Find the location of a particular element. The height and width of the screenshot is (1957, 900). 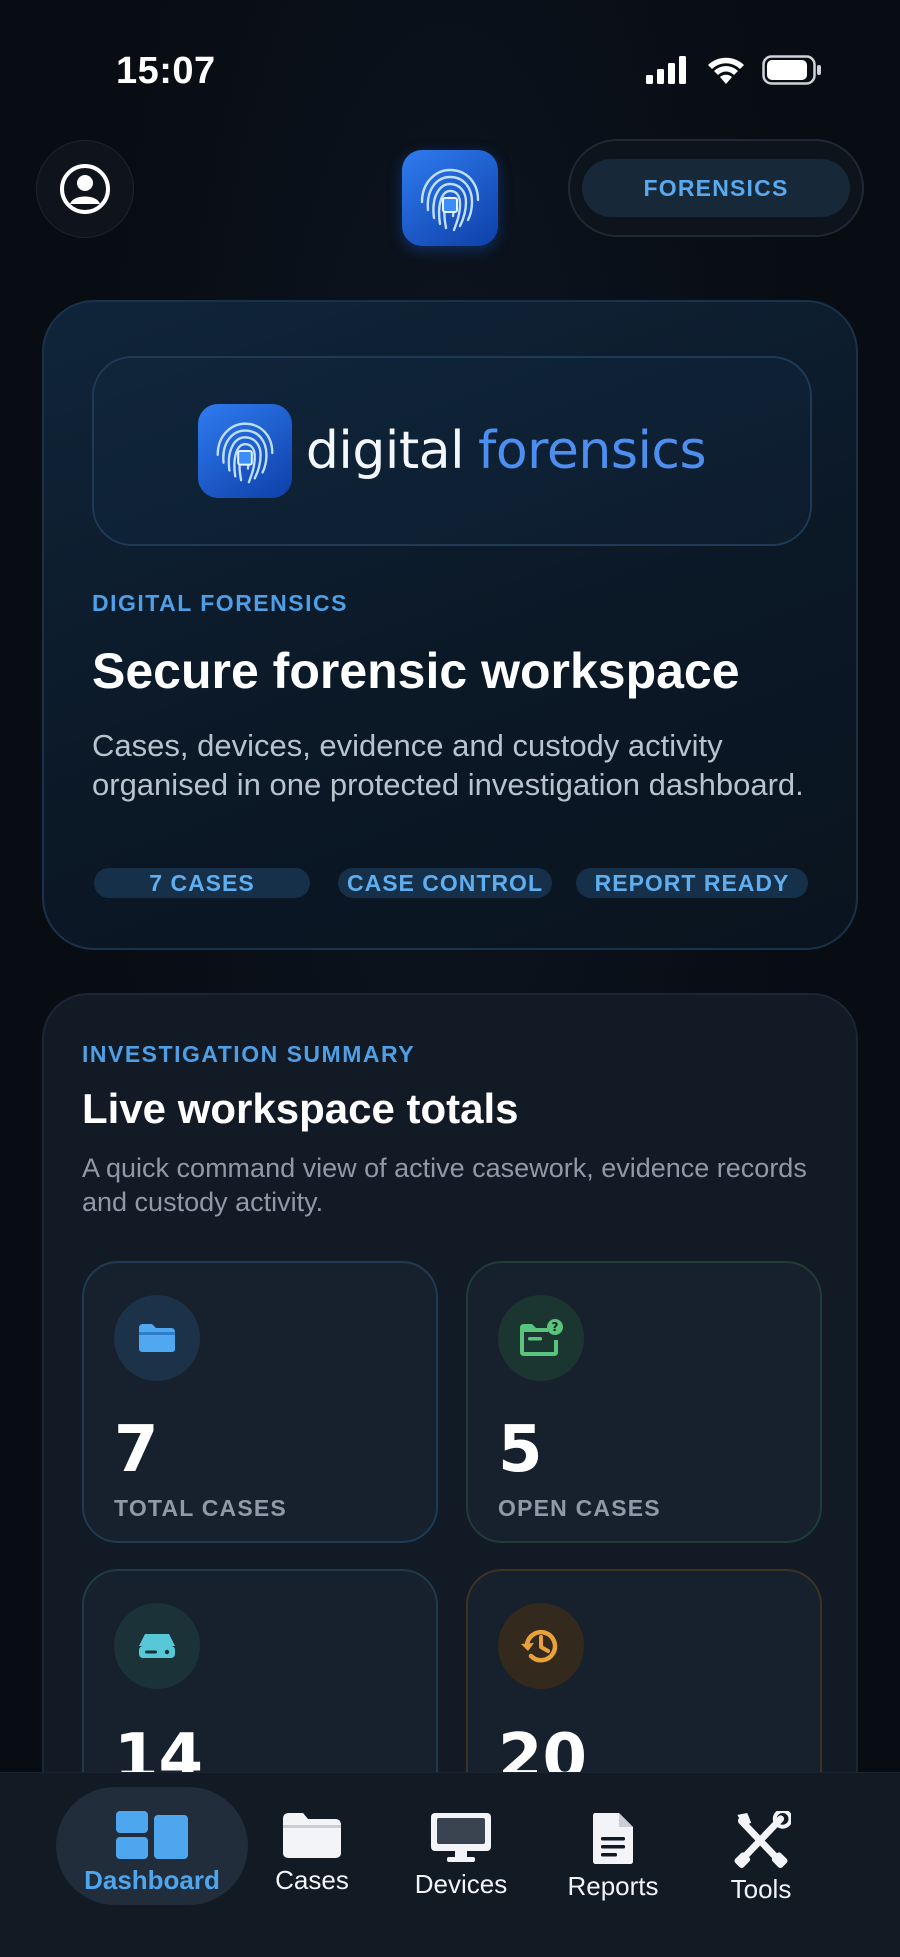

status-bar: 15:07 is located at coordinates (450, 70).